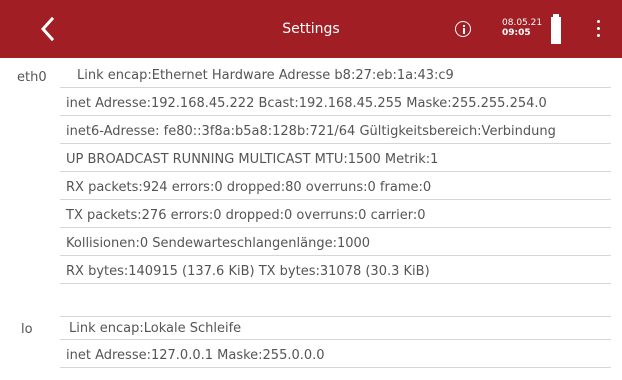 The height and width of the screenshot is (380, 622). I want to click on info-icon, so click(463, 26).